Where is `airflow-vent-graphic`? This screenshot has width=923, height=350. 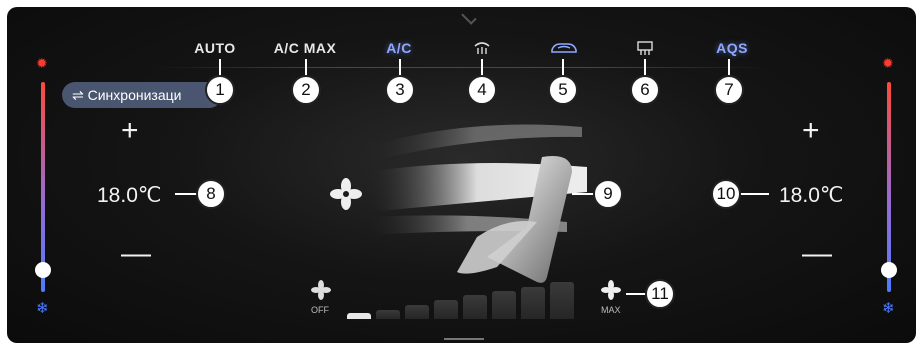
airflow-vent-graphic is located at coordinates (482, 202).